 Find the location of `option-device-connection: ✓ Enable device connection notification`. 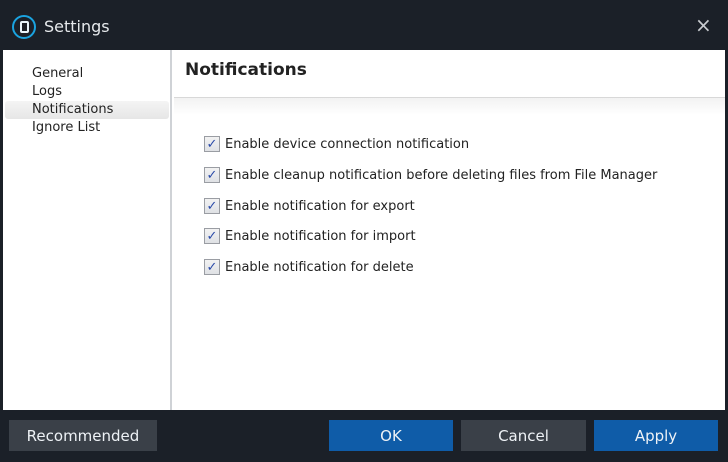

option-device-connection: ✓ Enable device connection notification is located at coordinates (336, 144).